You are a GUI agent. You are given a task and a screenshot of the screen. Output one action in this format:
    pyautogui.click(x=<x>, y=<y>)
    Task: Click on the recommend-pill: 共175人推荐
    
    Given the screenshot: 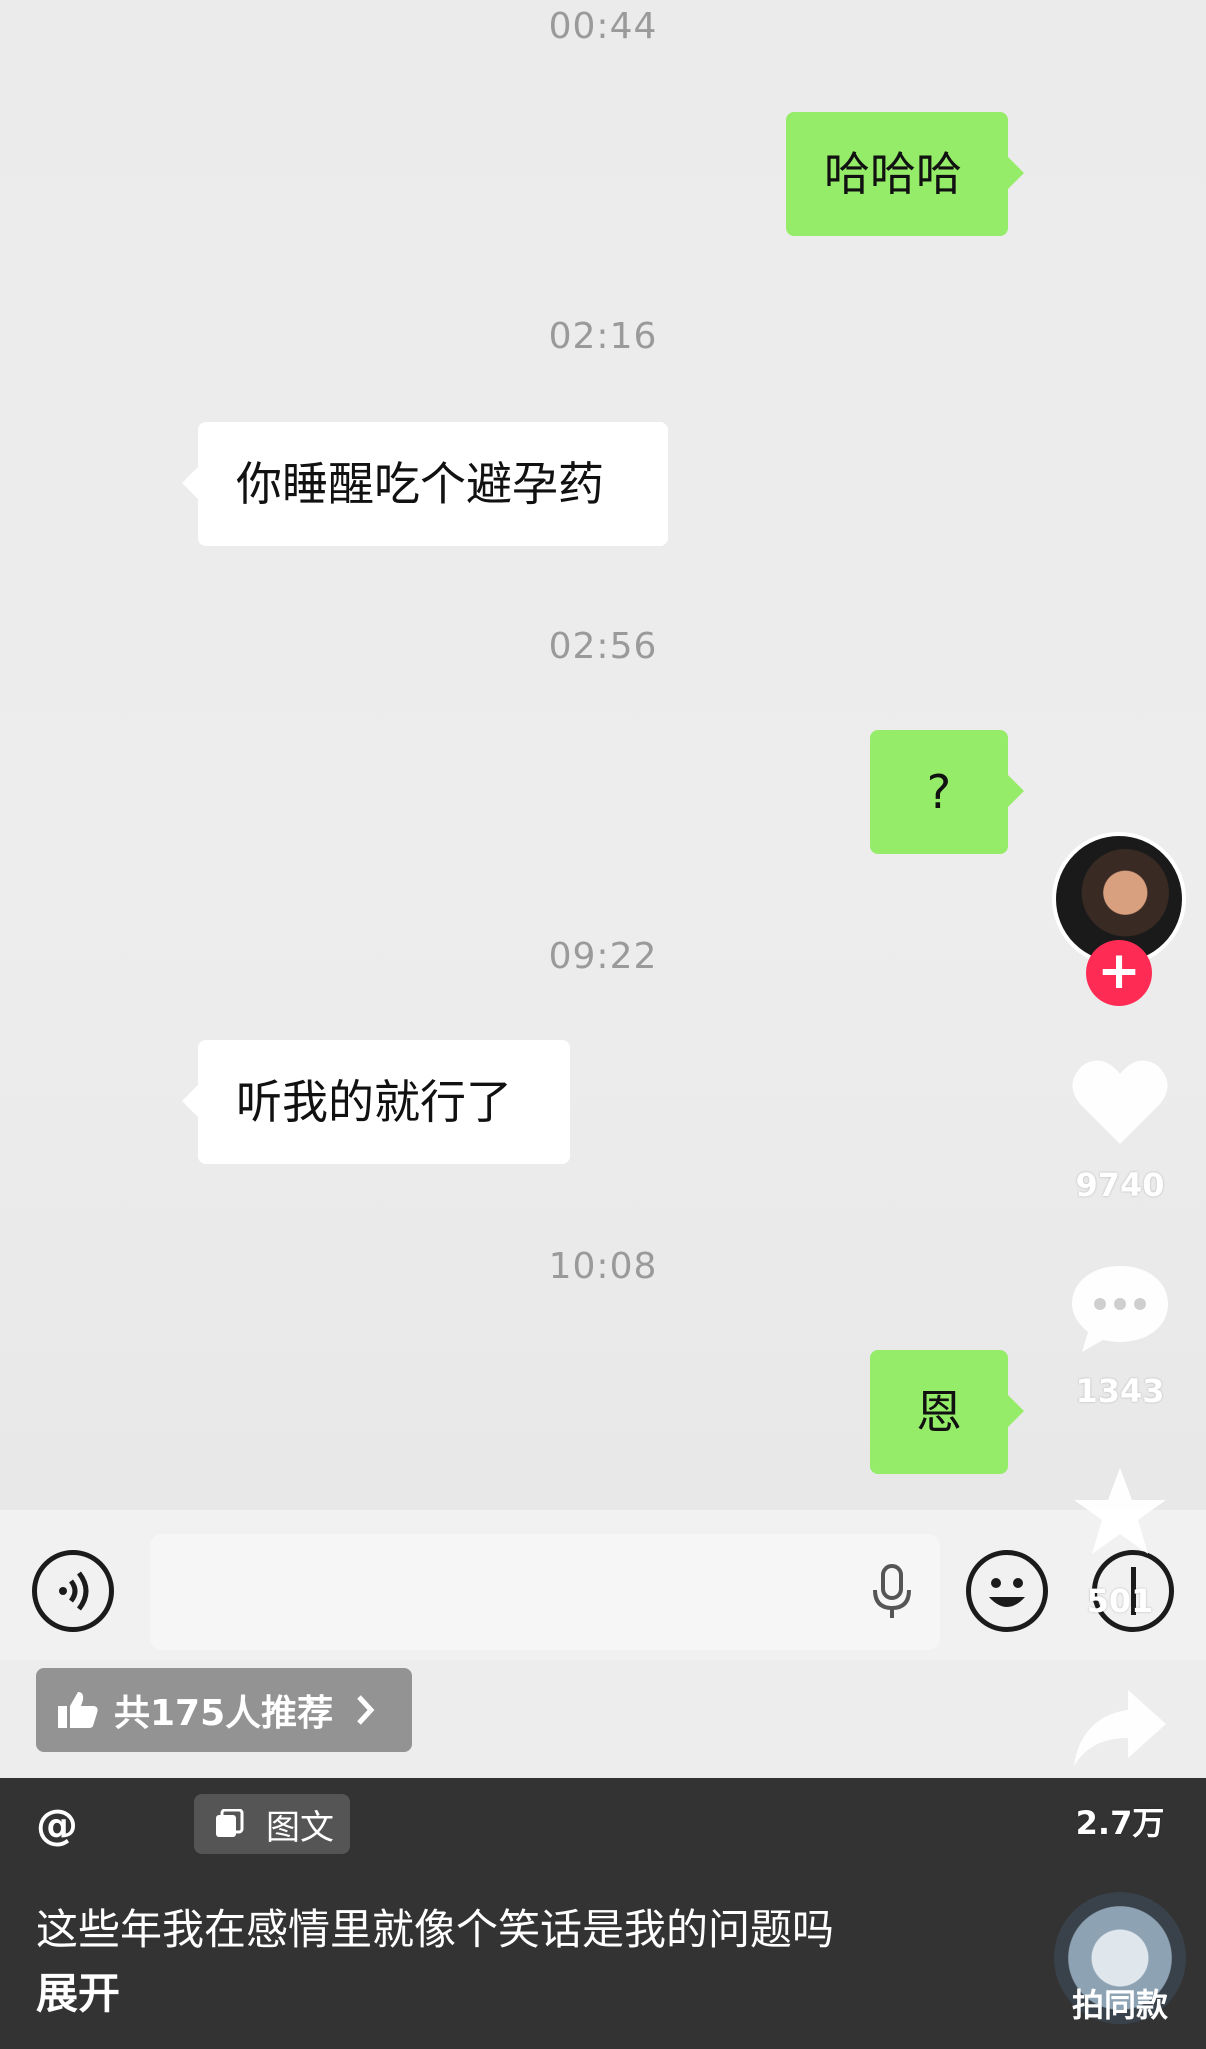 What is the action you would take?
    pyautogui.click(x=224, y=1710)
    